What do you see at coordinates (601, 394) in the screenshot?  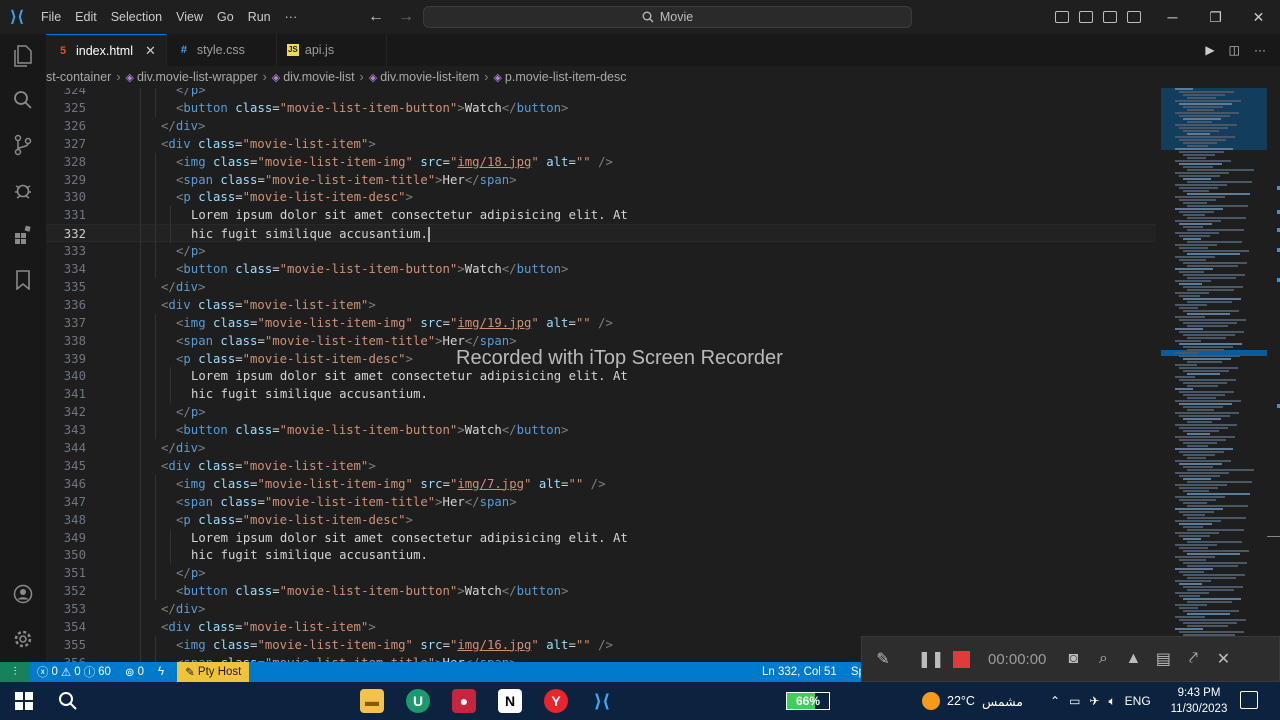 I see `code-line: 341 hic fugit similique accusantium.` at bounding box center [601, 394].